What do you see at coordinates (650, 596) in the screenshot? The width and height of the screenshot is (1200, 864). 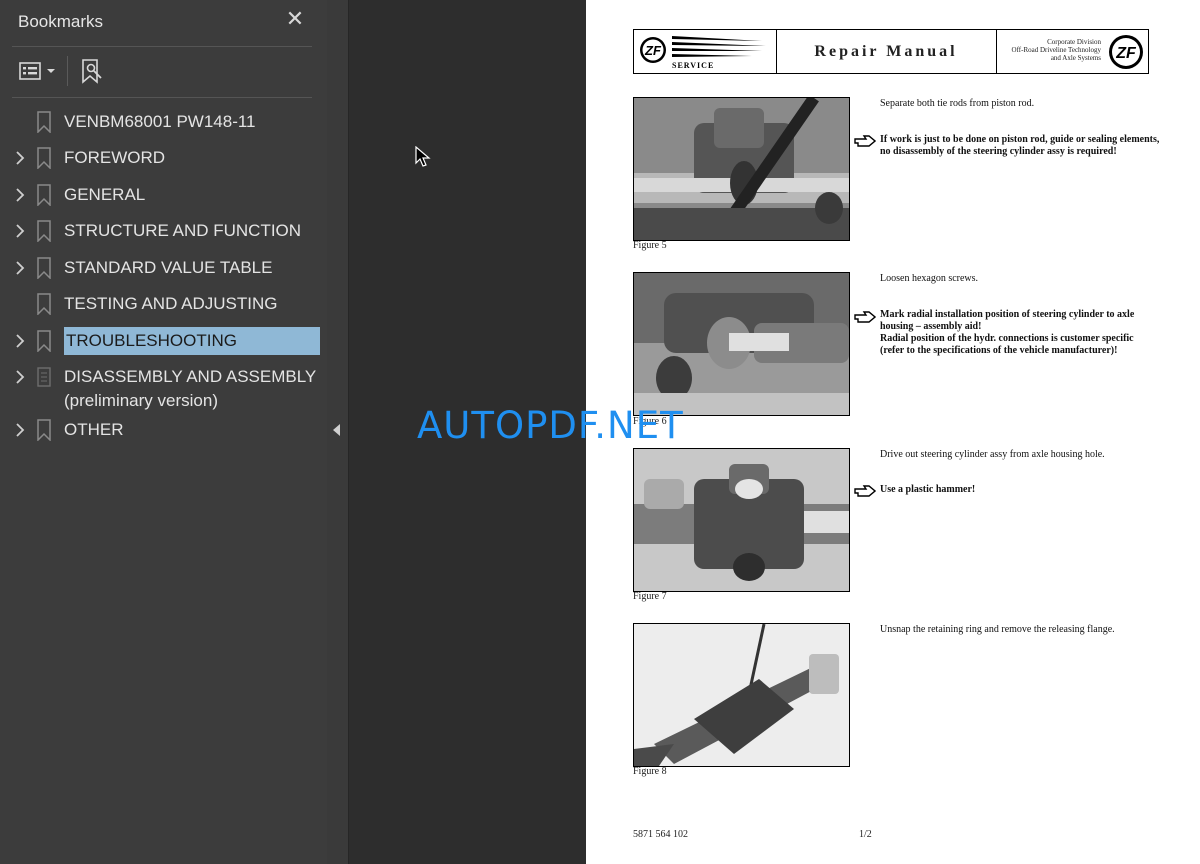 I see `figure-caption: Figure 7` at bounding box center [650, 596].